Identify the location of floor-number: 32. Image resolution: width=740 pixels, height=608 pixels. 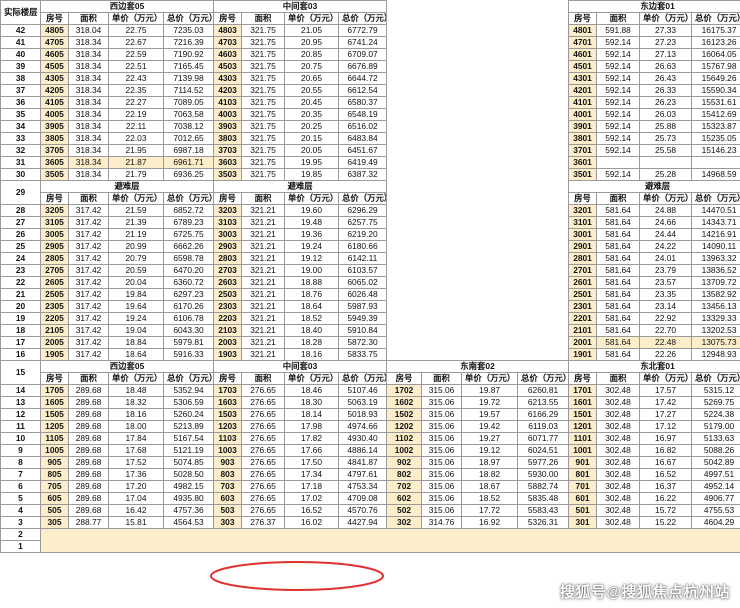
(20, 150).